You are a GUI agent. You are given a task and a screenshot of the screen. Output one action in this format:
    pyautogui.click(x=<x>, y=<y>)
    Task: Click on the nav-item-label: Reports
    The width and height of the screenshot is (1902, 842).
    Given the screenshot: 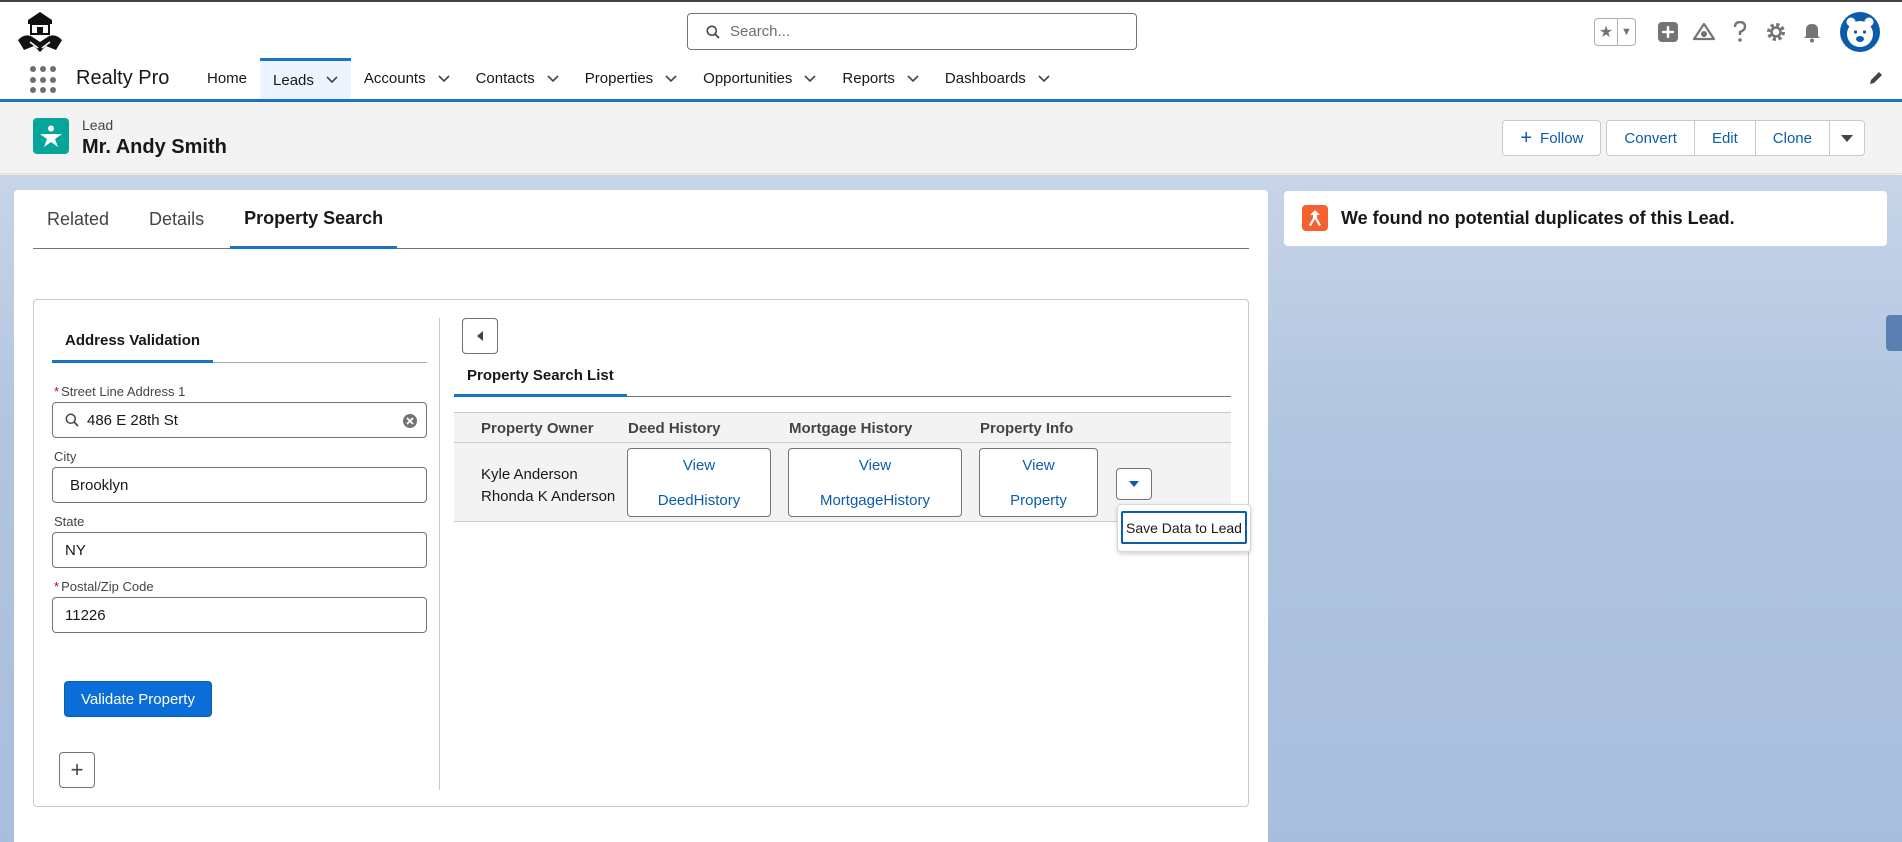 What is the action you would take?
    pyautogui.click(x=868, y=78)
    